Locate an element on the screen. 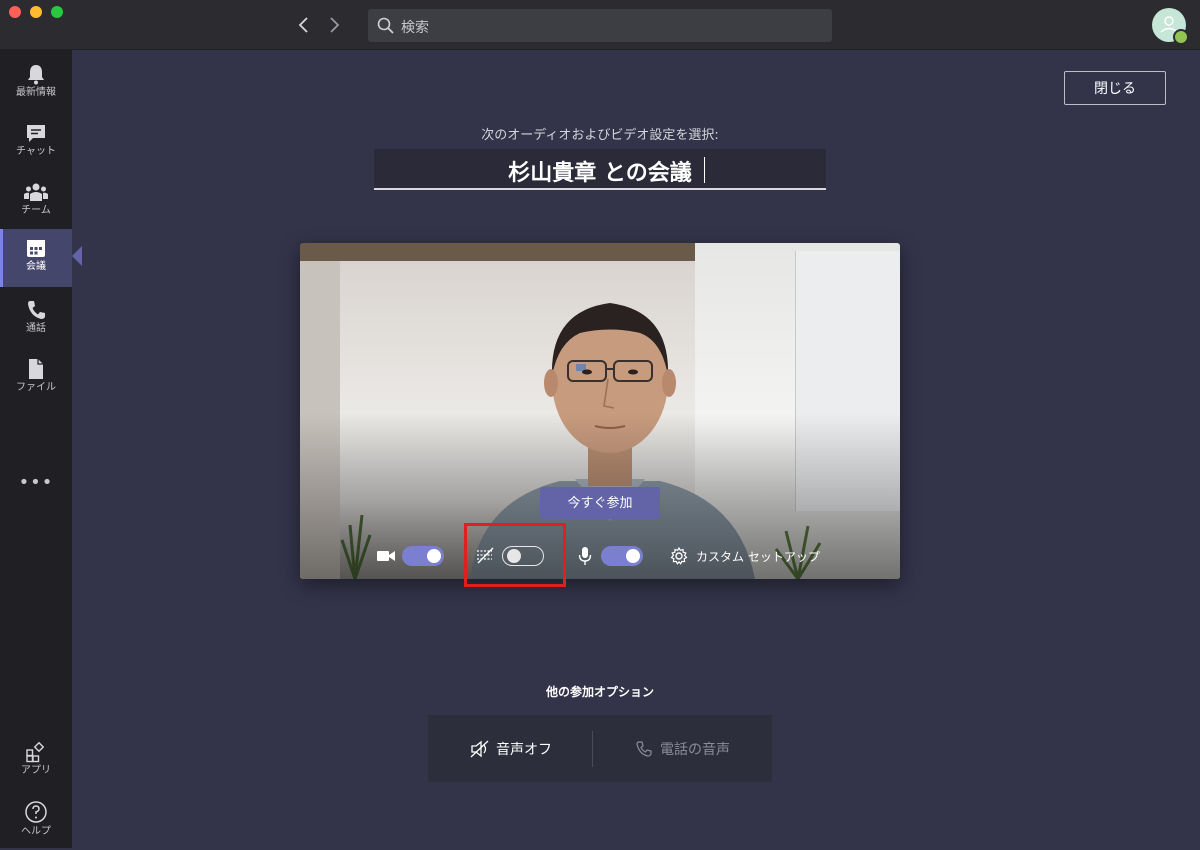 Image resolution: width=1200 pixels, height=850 pixels. back-arrow-icon is located at coordinates (304, 25).